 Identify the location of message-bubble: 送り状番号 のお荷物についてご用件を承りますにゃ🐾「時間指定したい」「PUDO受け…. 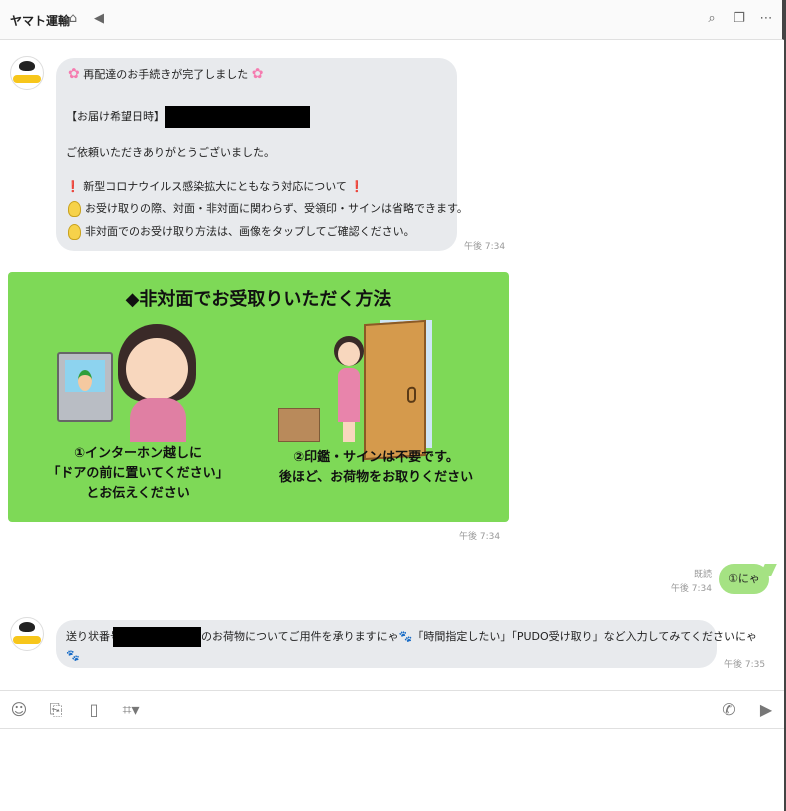
(406, 644).